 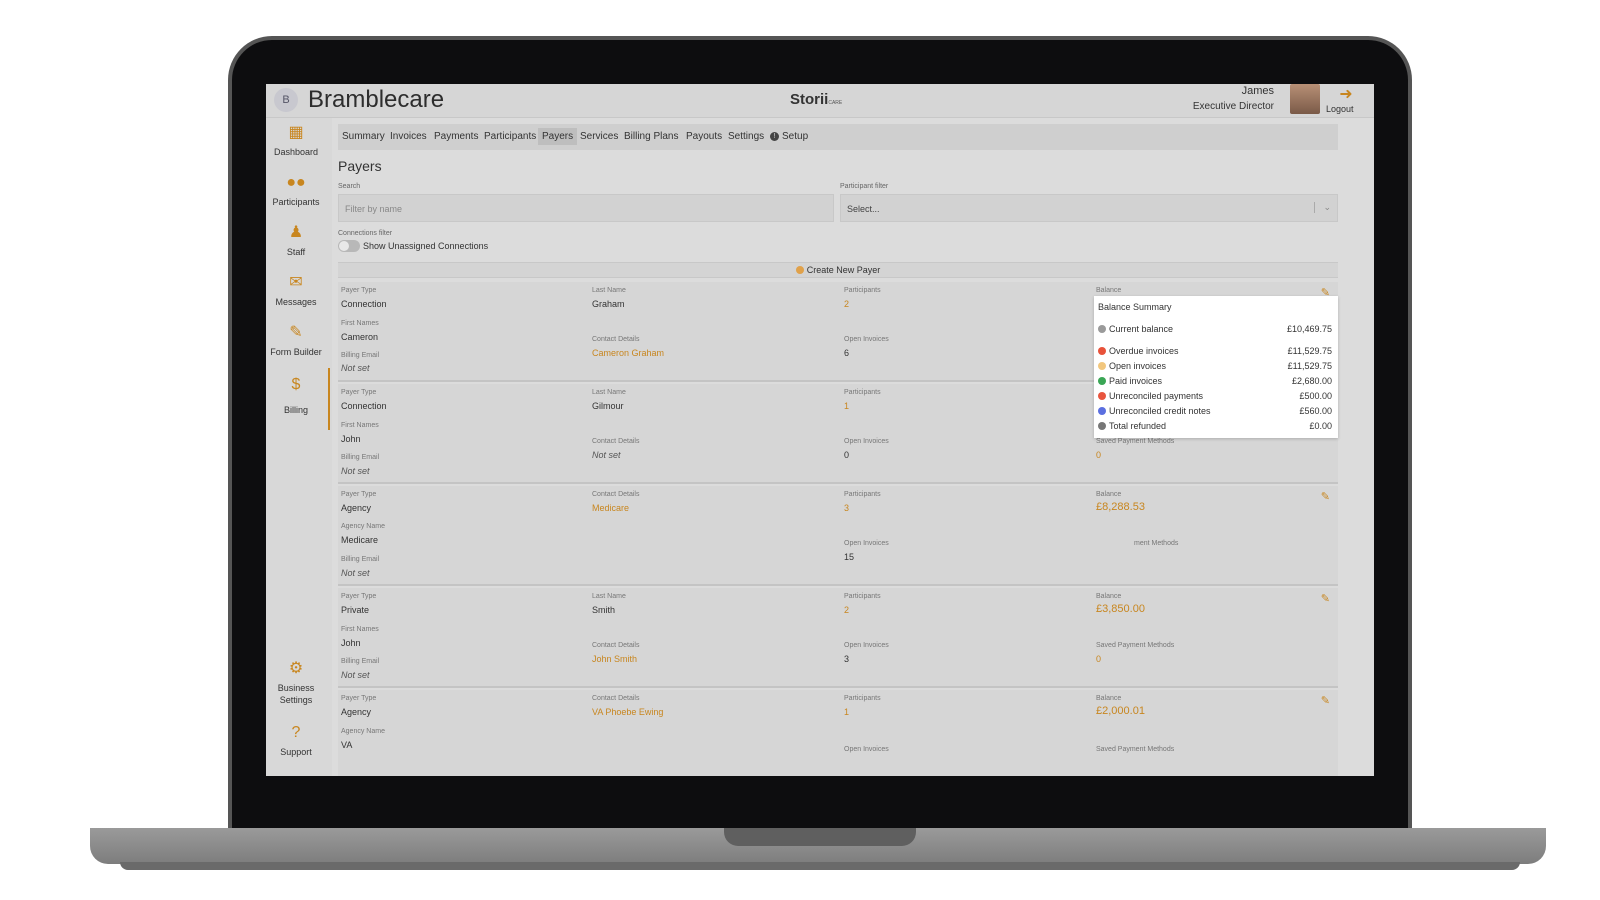 I want to click on balance-row-amount: £500.00, so click(x=1315, y=396).